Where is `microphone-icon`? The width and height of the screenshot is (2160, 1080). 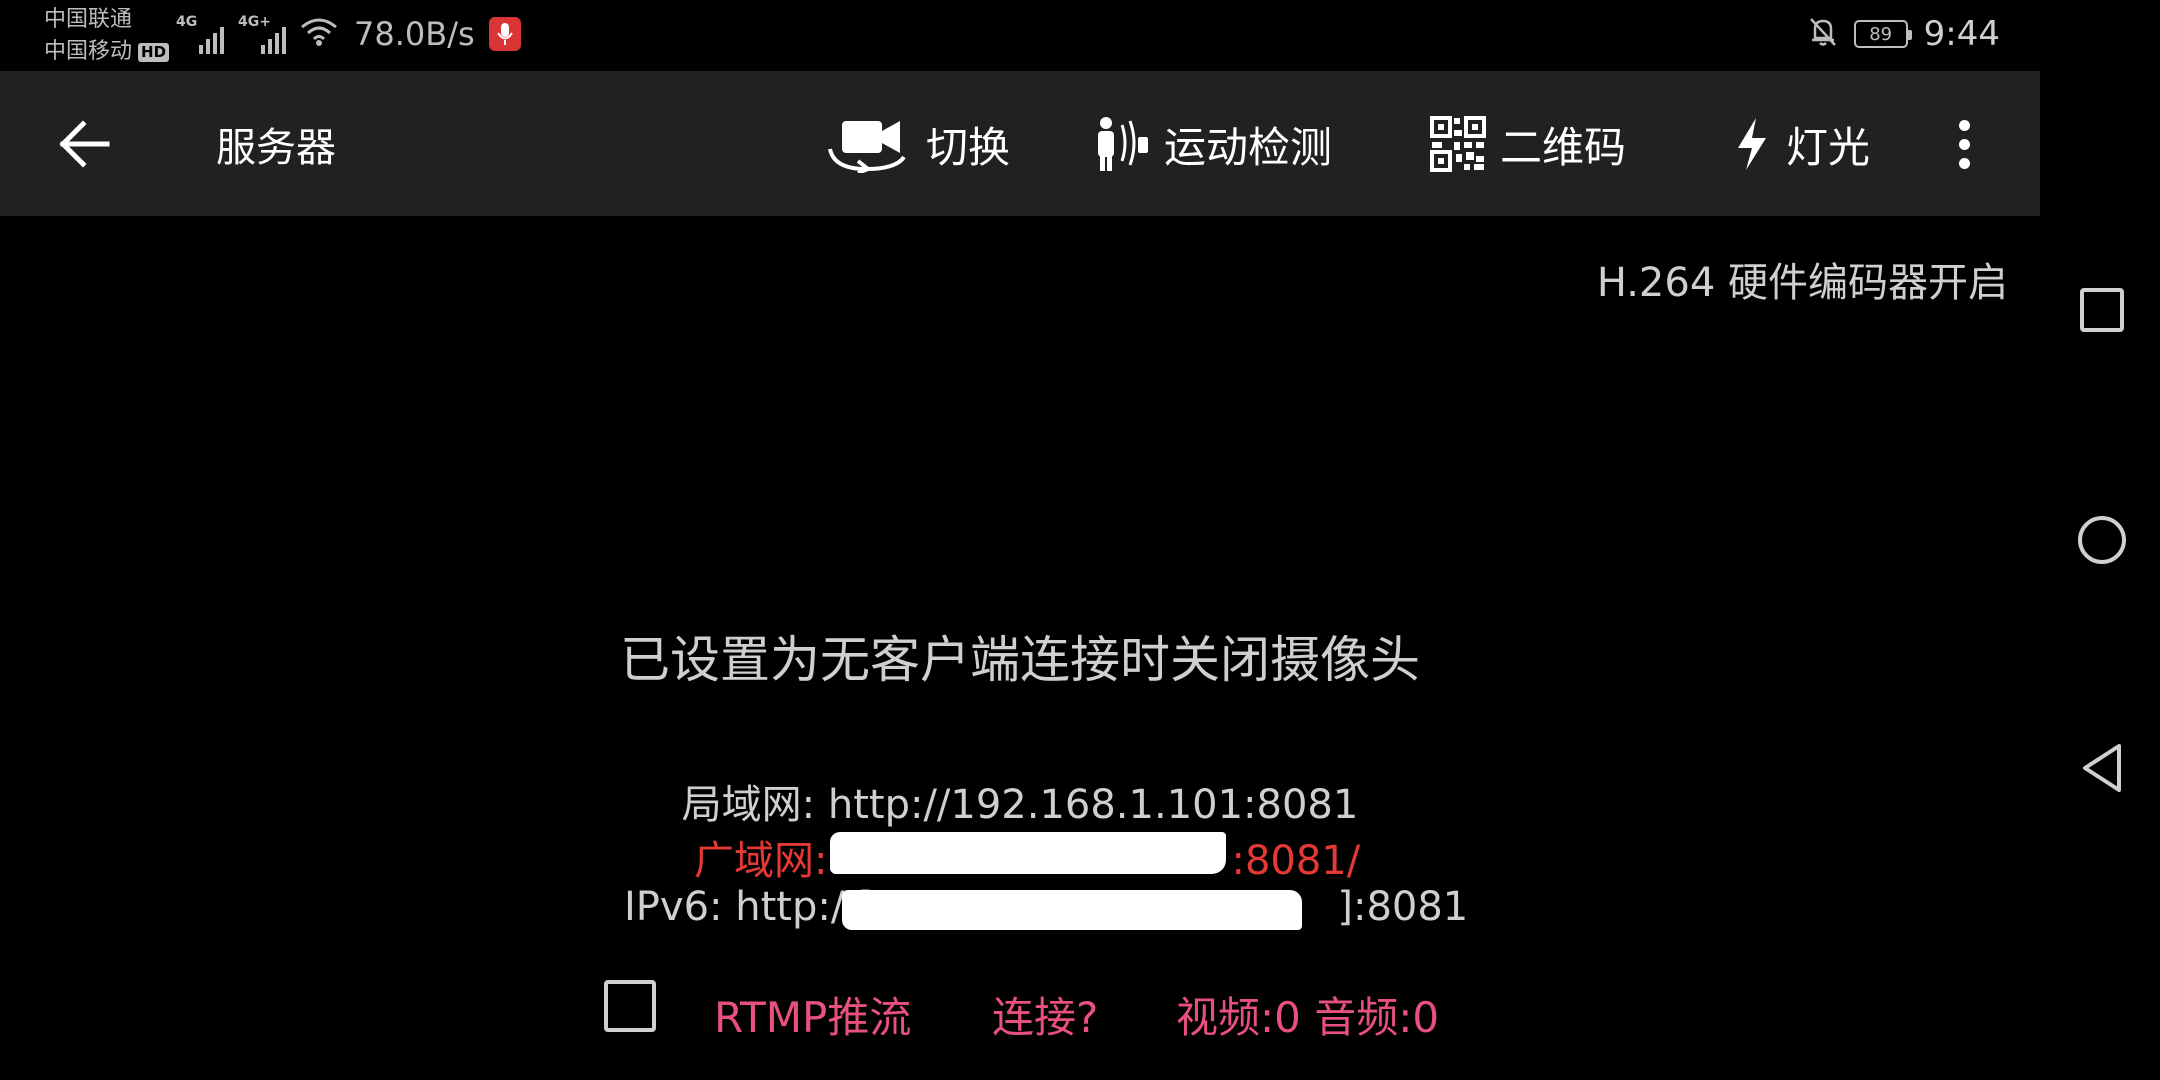 microphone-icon is located at coordinates (504, 34).